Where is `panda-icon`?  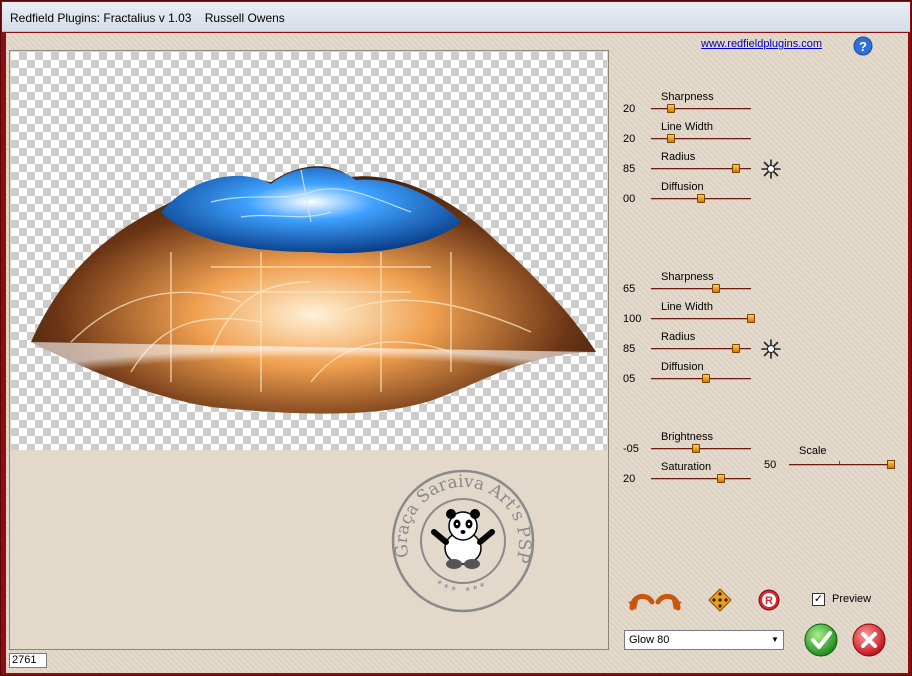 panda-icon is located at coordinates (463, 539).